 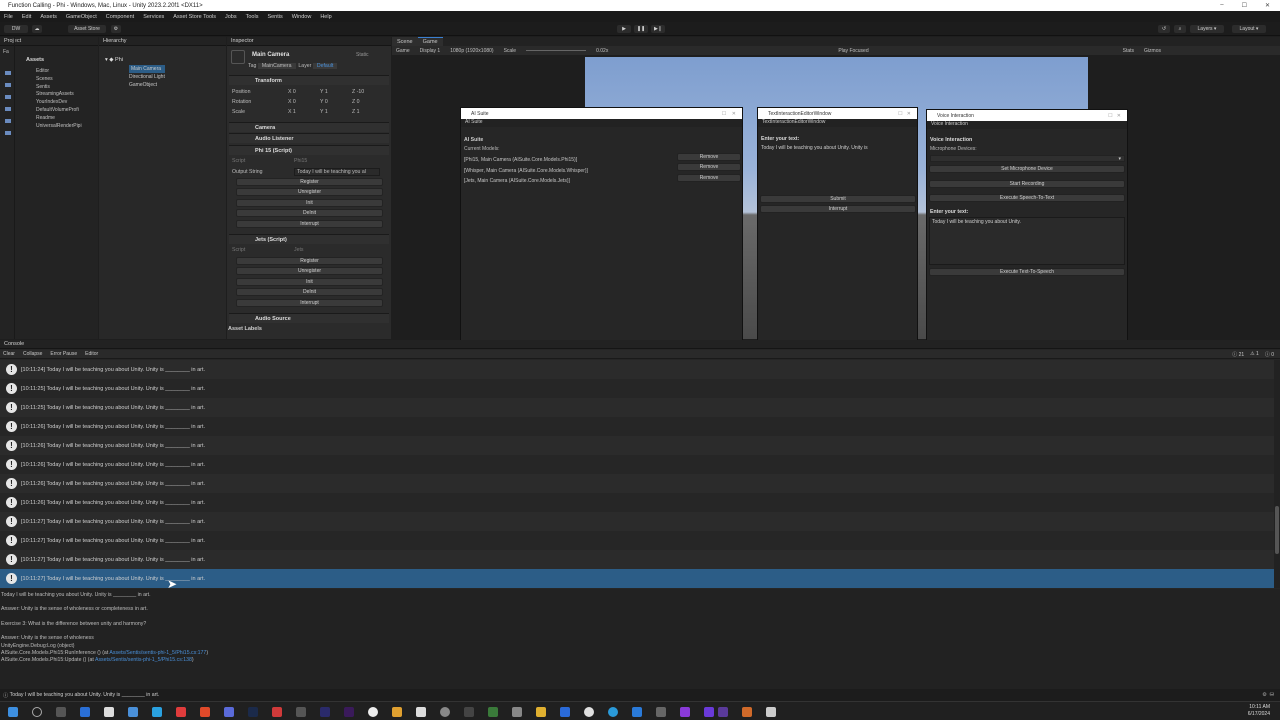 I want to click on clear-button: Clear, so click(x=9, y=354).